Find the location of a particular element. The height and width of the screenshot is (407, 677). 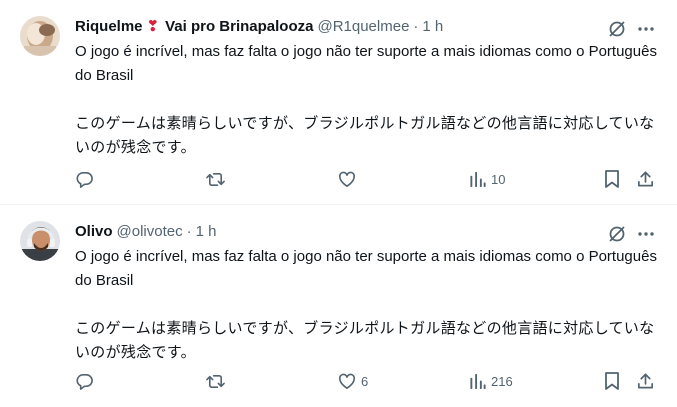

like-button: 6 is located at coordinates (352, 381).